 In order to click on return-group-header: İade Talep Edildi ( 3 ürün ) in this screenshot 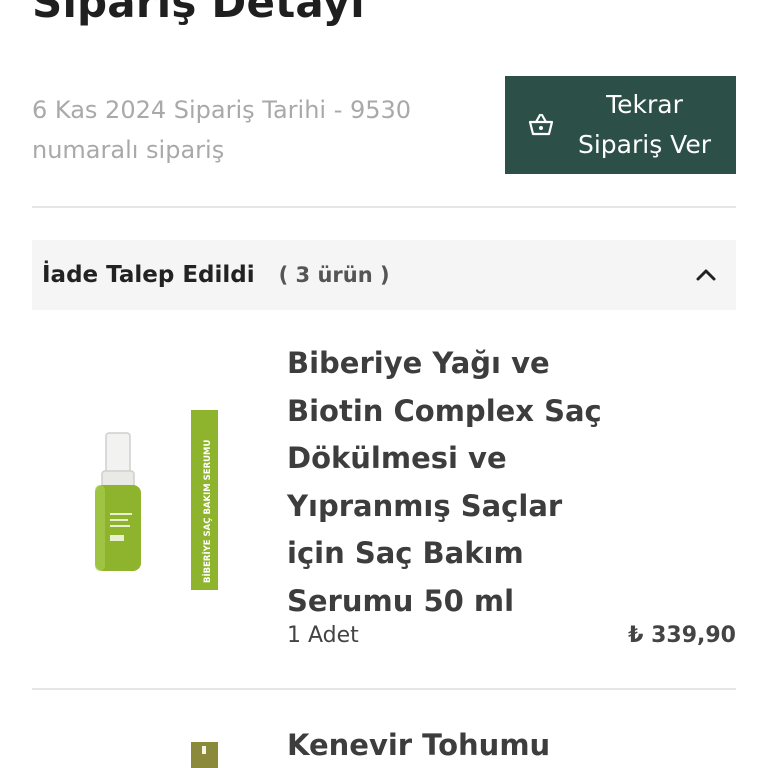, I will do `click(384, 275)`.